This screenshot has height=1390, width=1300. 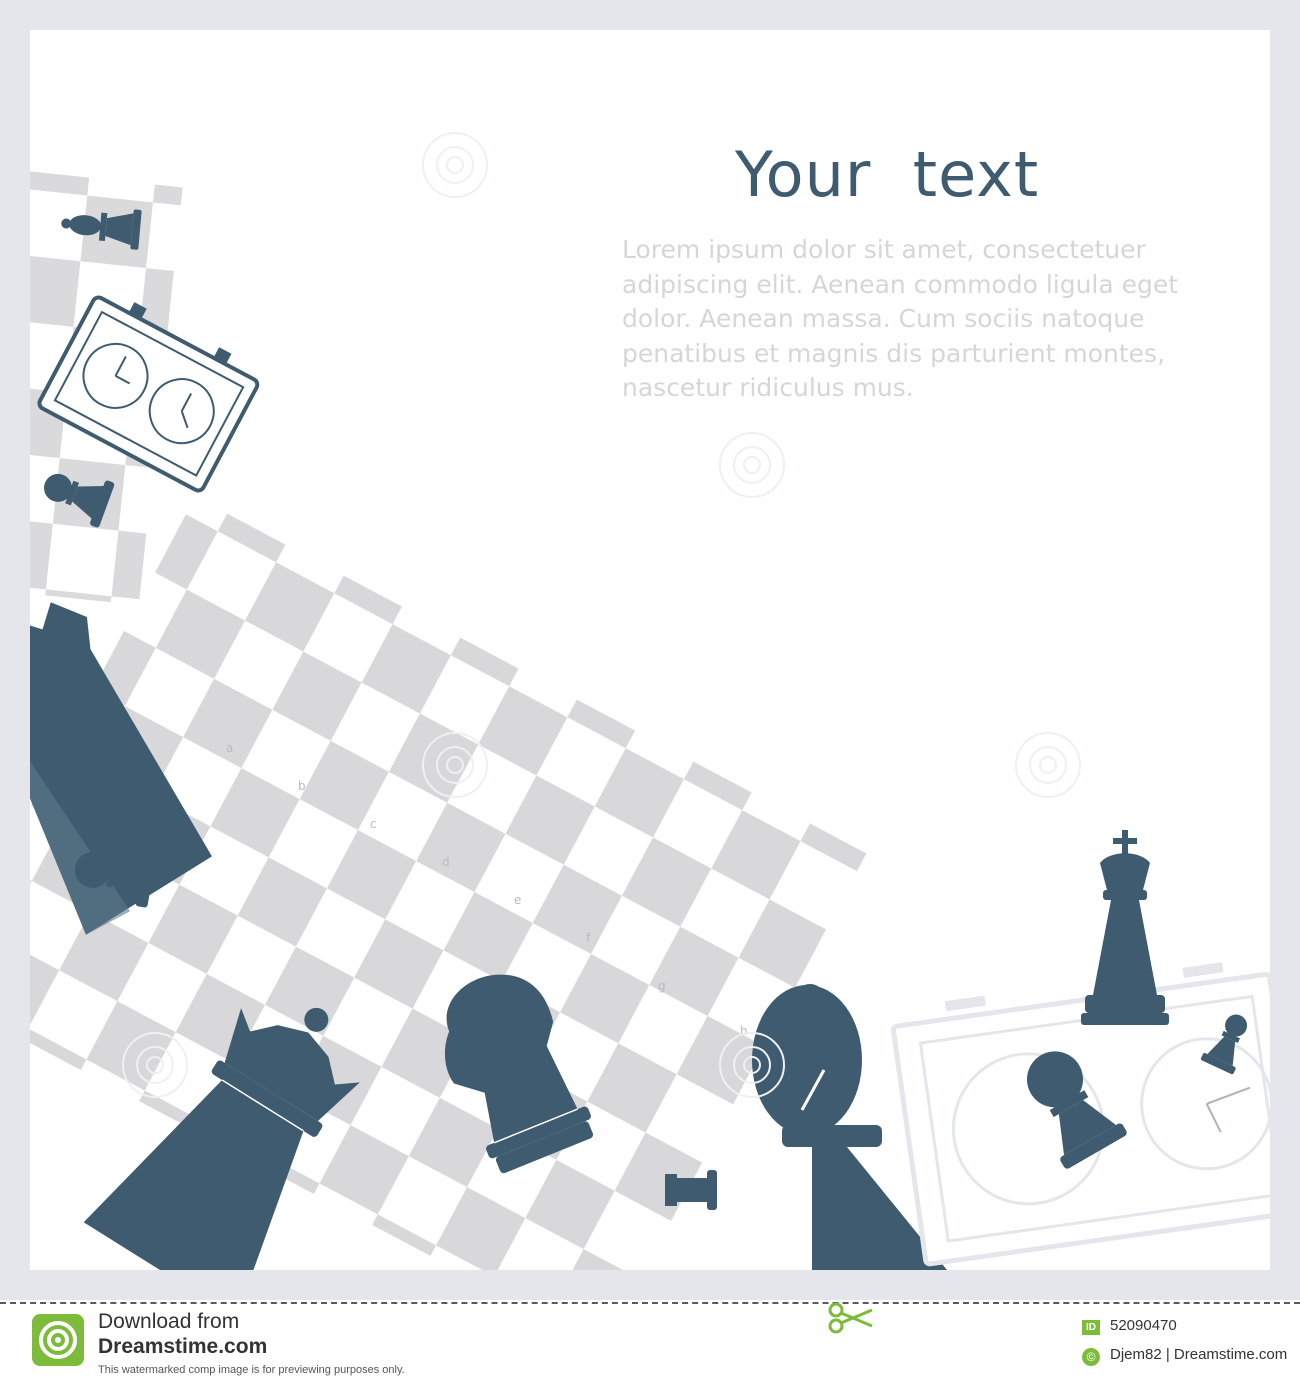 What do you see at coordinates (650, 1303) in the screenshot?
I see `dashed-cut-line` at bounding box center [650, 1303].